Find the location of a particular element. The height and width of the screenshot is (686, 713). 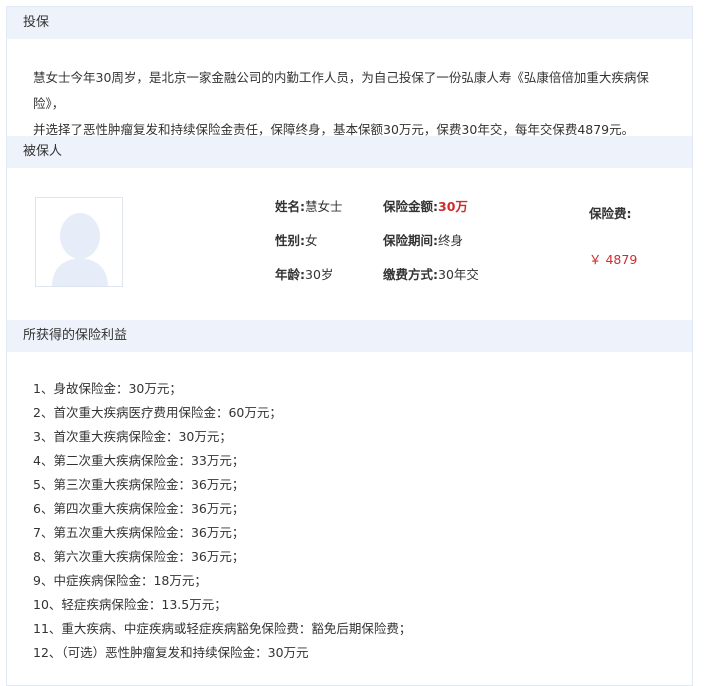

benefit-item: 2、首次重大疾病医疗费用保险金：60万元； is located at coordinates (157, 412).